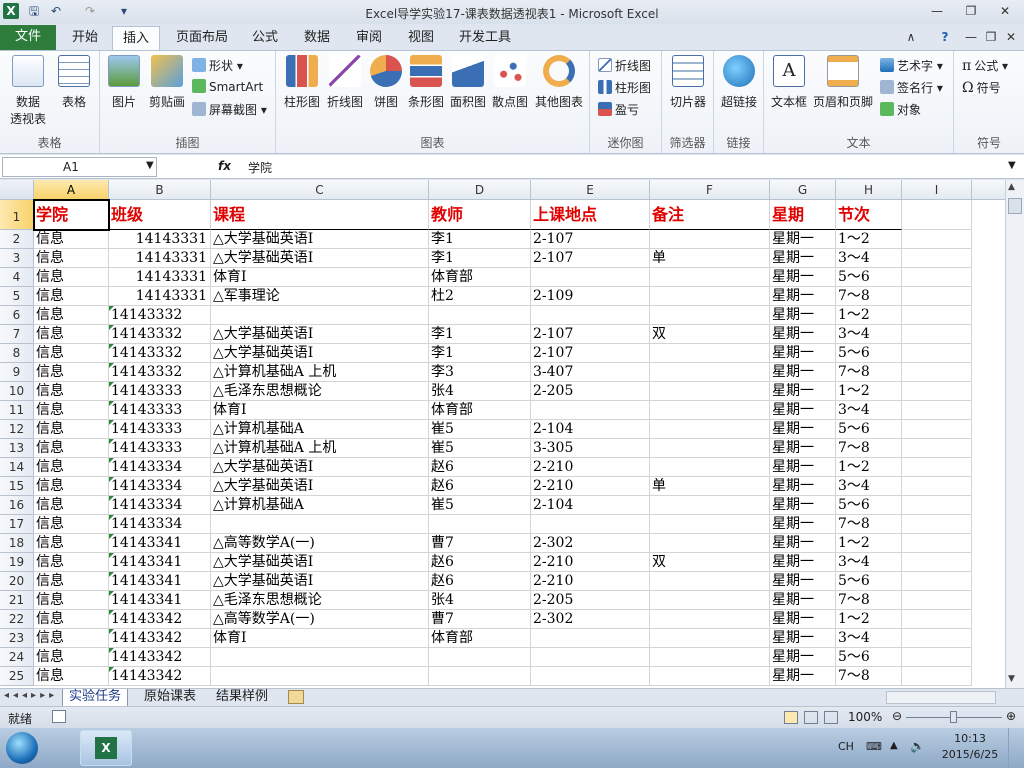 This screenshot has width=1024, height=768. I want to click on table-cell: 14143333, so click(160, 429).